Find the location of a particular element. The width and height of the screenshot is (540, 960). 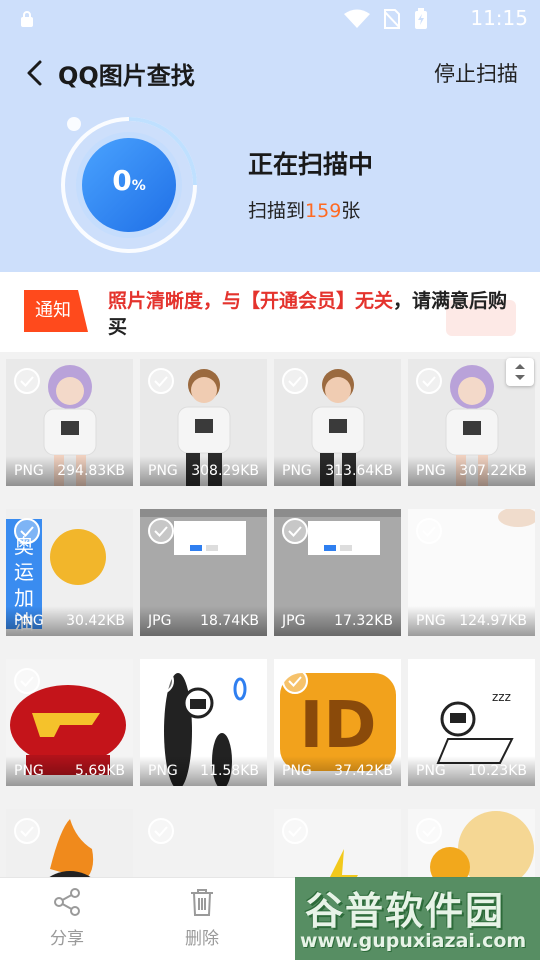

image-caption: PNG 11.58KB is located at coordinates (203, 771).